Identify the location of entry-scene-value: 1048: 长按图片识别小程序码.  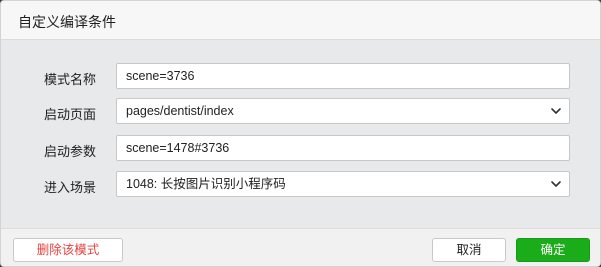
(206, 184).